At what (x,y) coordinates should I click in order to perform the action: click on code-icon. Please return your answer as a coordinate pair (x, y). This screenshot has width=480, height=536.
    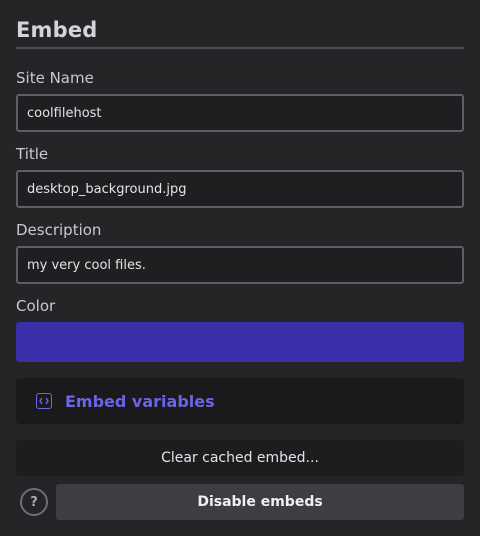
    Looking at the image, I should click on (44, 401).